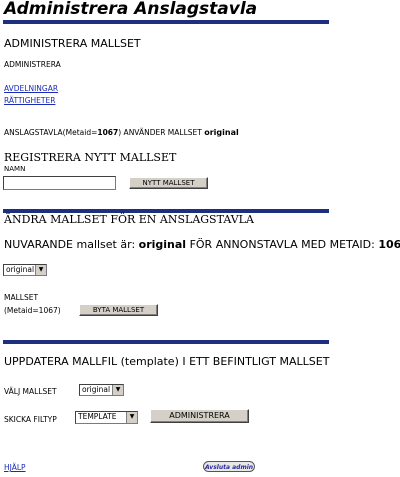  I want to click on filetype-value: TEMPLATE, so click(97, 416).